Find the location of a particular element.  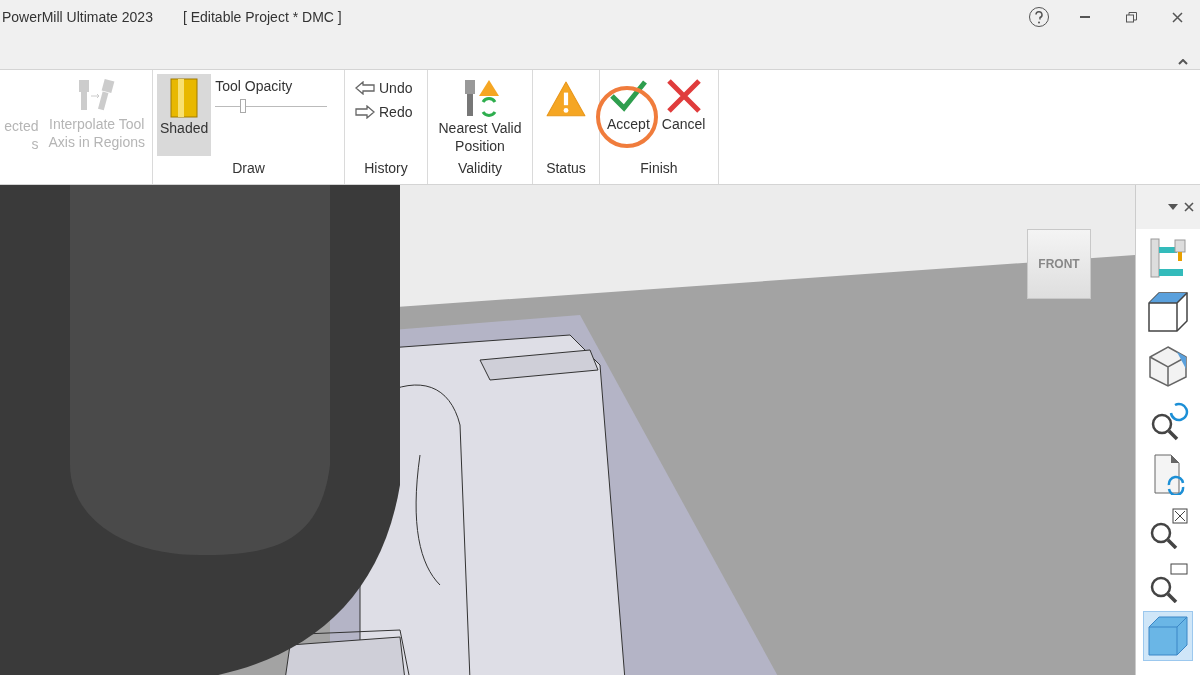

restore-icon is located at coordinates (1131, 17).